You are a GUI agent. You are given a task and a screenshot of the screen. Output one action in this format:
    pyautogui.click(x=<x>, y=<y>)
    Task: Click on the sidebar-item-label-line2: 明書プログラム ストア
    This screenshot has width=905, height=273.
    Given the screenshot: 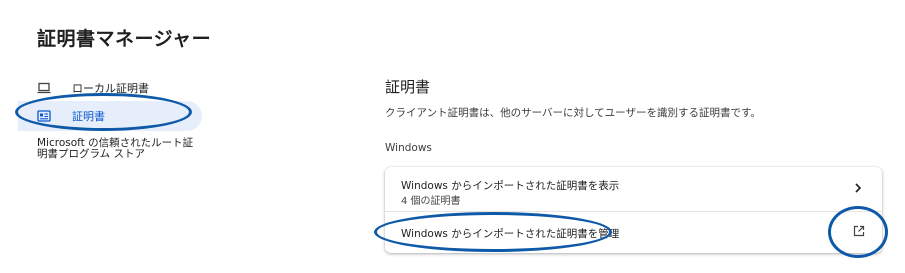 What is the action you would take?
    pyautogui.click(x=91, y=154)
    